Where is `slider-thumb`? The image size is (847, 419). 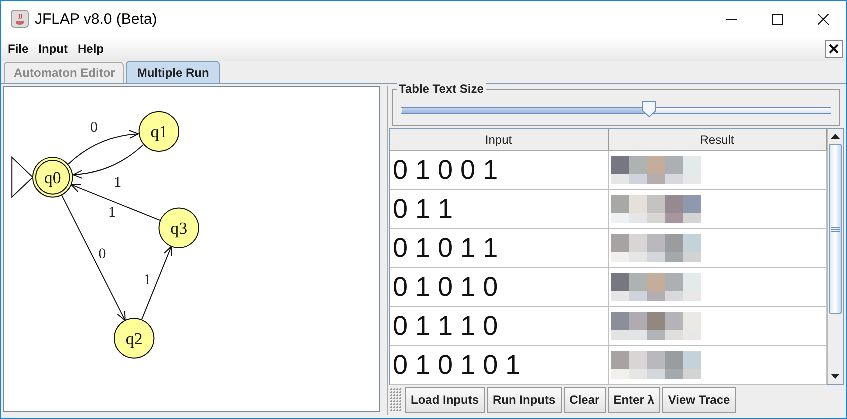
slider-thumb is located at coordinates (650, 109).